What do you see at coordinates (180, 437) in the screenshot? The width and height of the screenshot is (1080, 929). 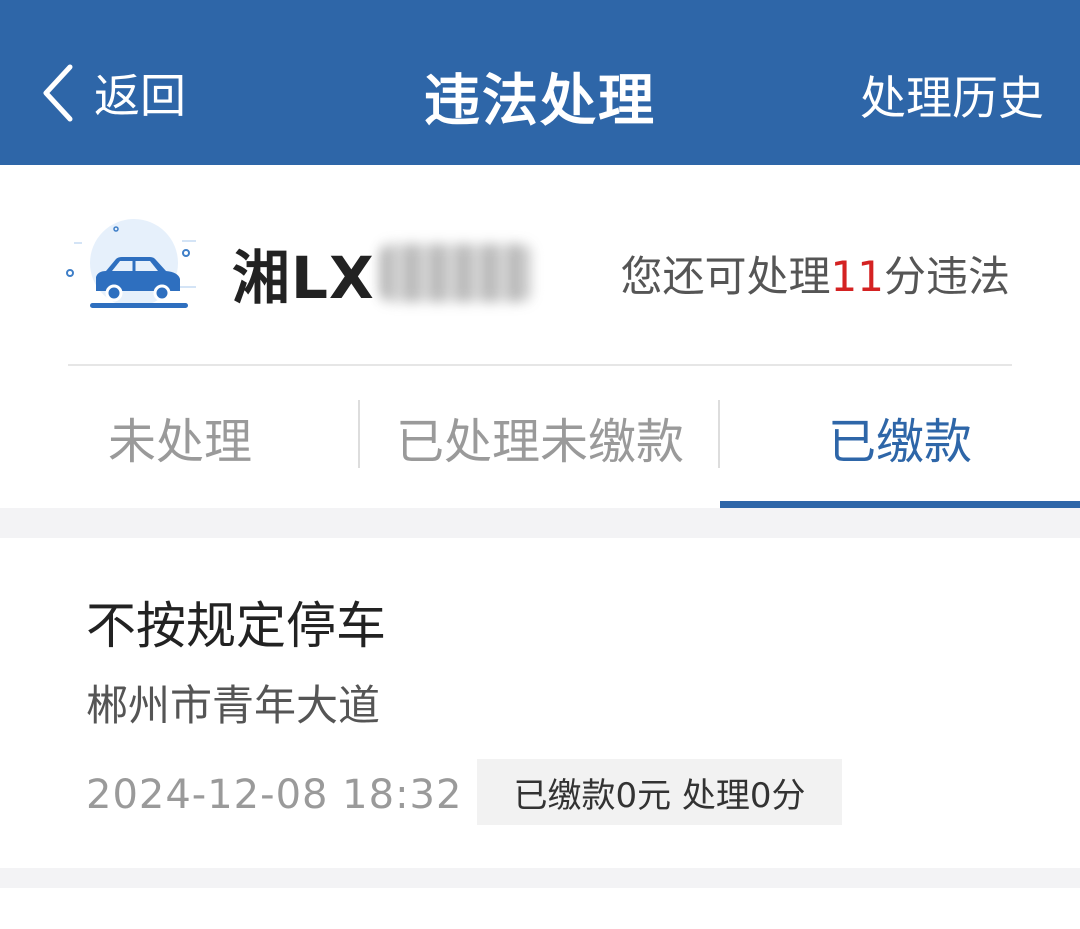 I see `tab-unprocessed: 未处理` at bounding box center [180, 437].